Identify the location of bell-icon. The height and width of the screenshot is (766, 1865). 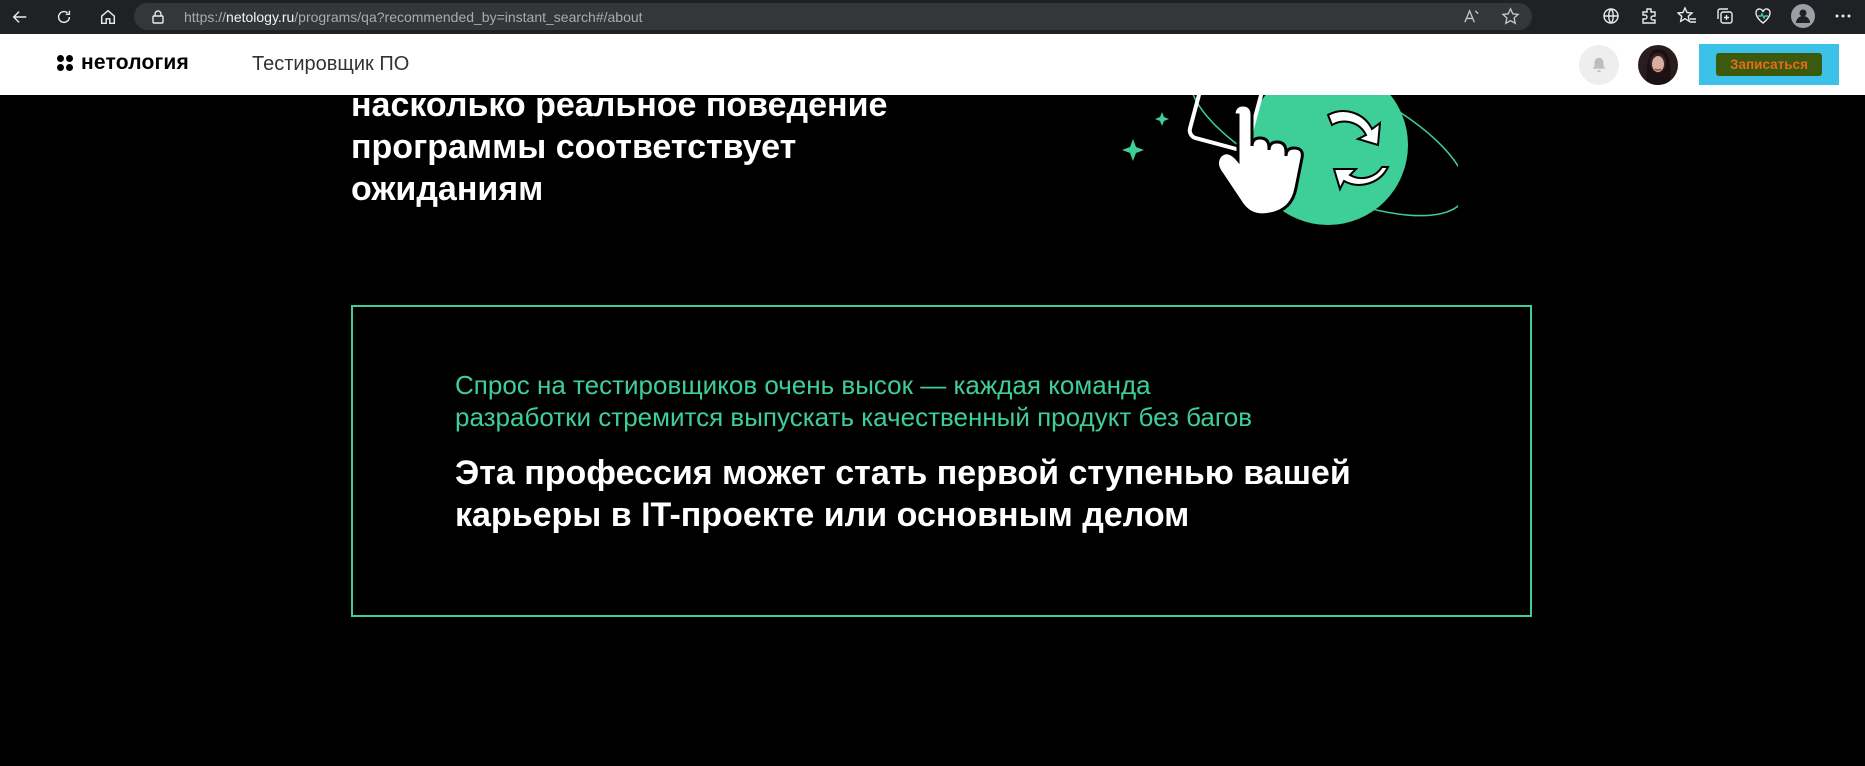
(1599, 65).